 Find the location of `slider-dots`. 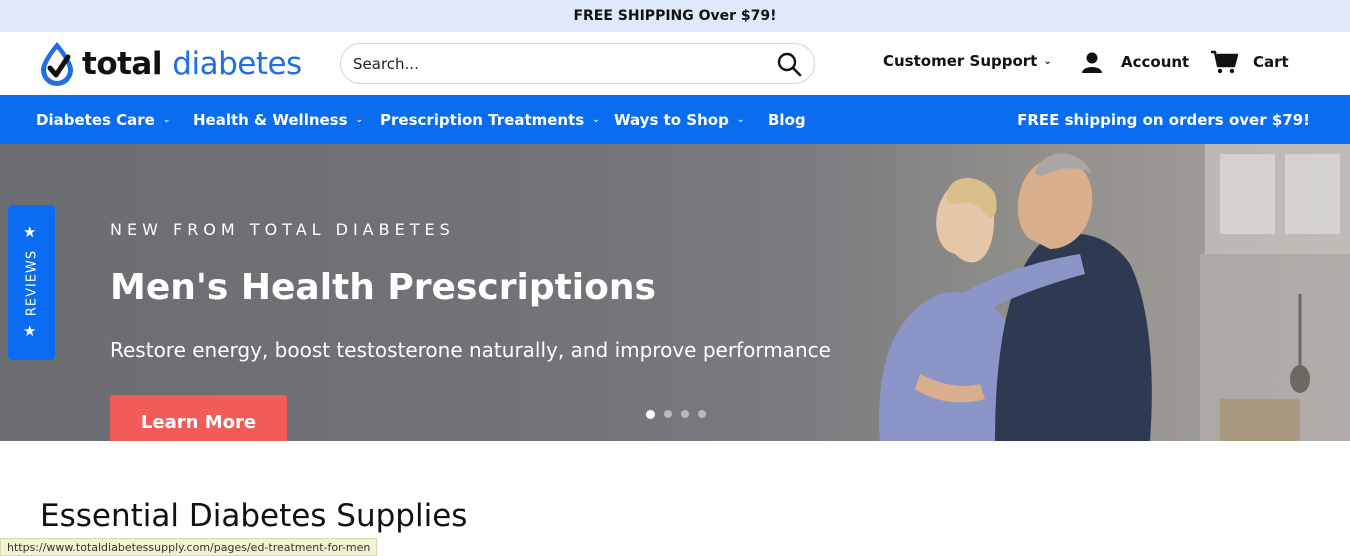

slider-dots is located at coordinates (676, 414).